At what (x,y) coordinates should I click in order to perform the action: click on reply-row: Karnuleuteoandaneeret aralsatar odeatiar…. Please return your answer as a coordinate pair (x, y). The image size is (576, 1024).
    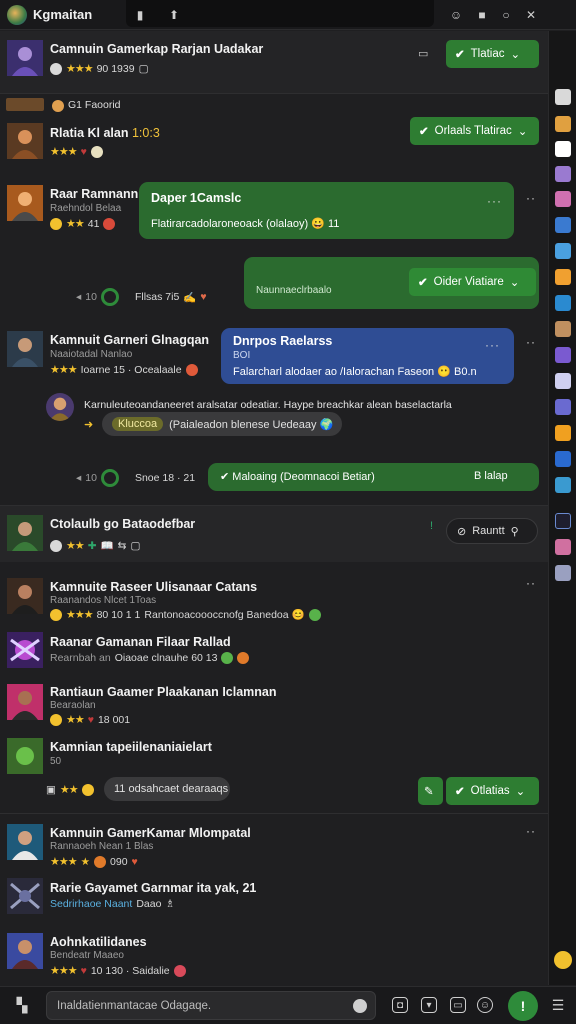
    Looking at the image, I should click on (274, 416).